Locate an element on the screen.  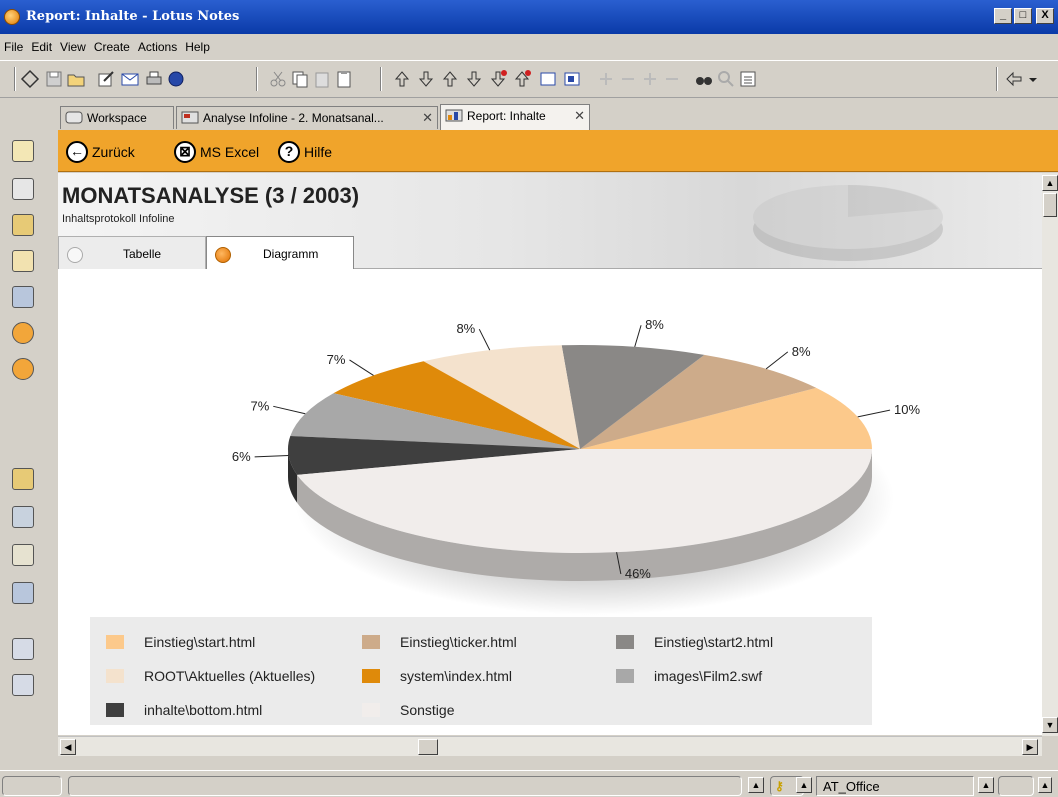
ms-excel-button: ⊠ MS Excel is located at coordinates (216, 152).